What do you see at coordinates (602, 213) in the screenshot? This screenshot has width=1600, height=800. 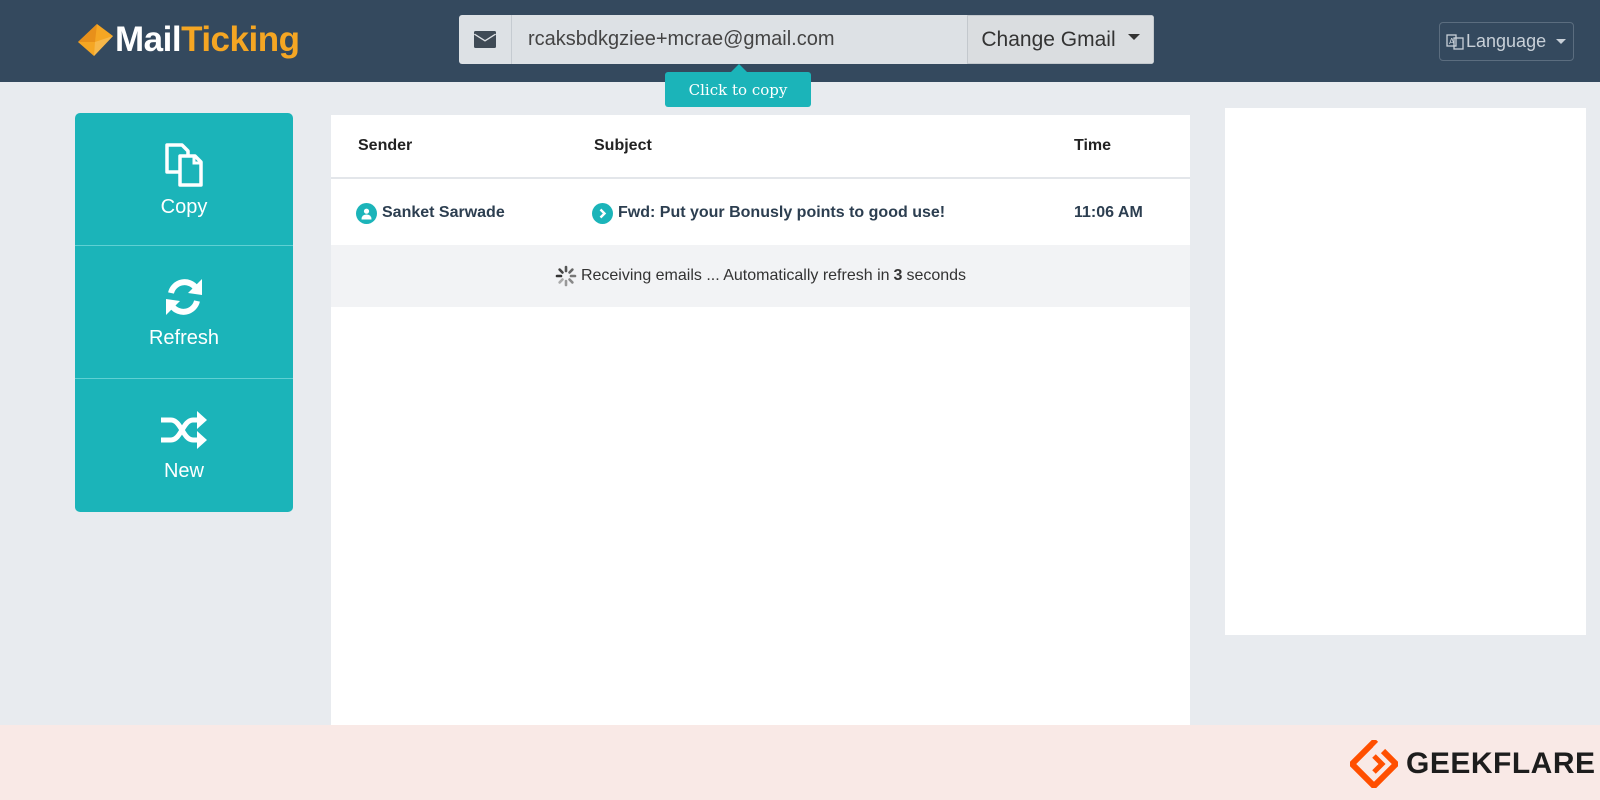 I see `chevron-right-icon` at bounding box center [602, 213].